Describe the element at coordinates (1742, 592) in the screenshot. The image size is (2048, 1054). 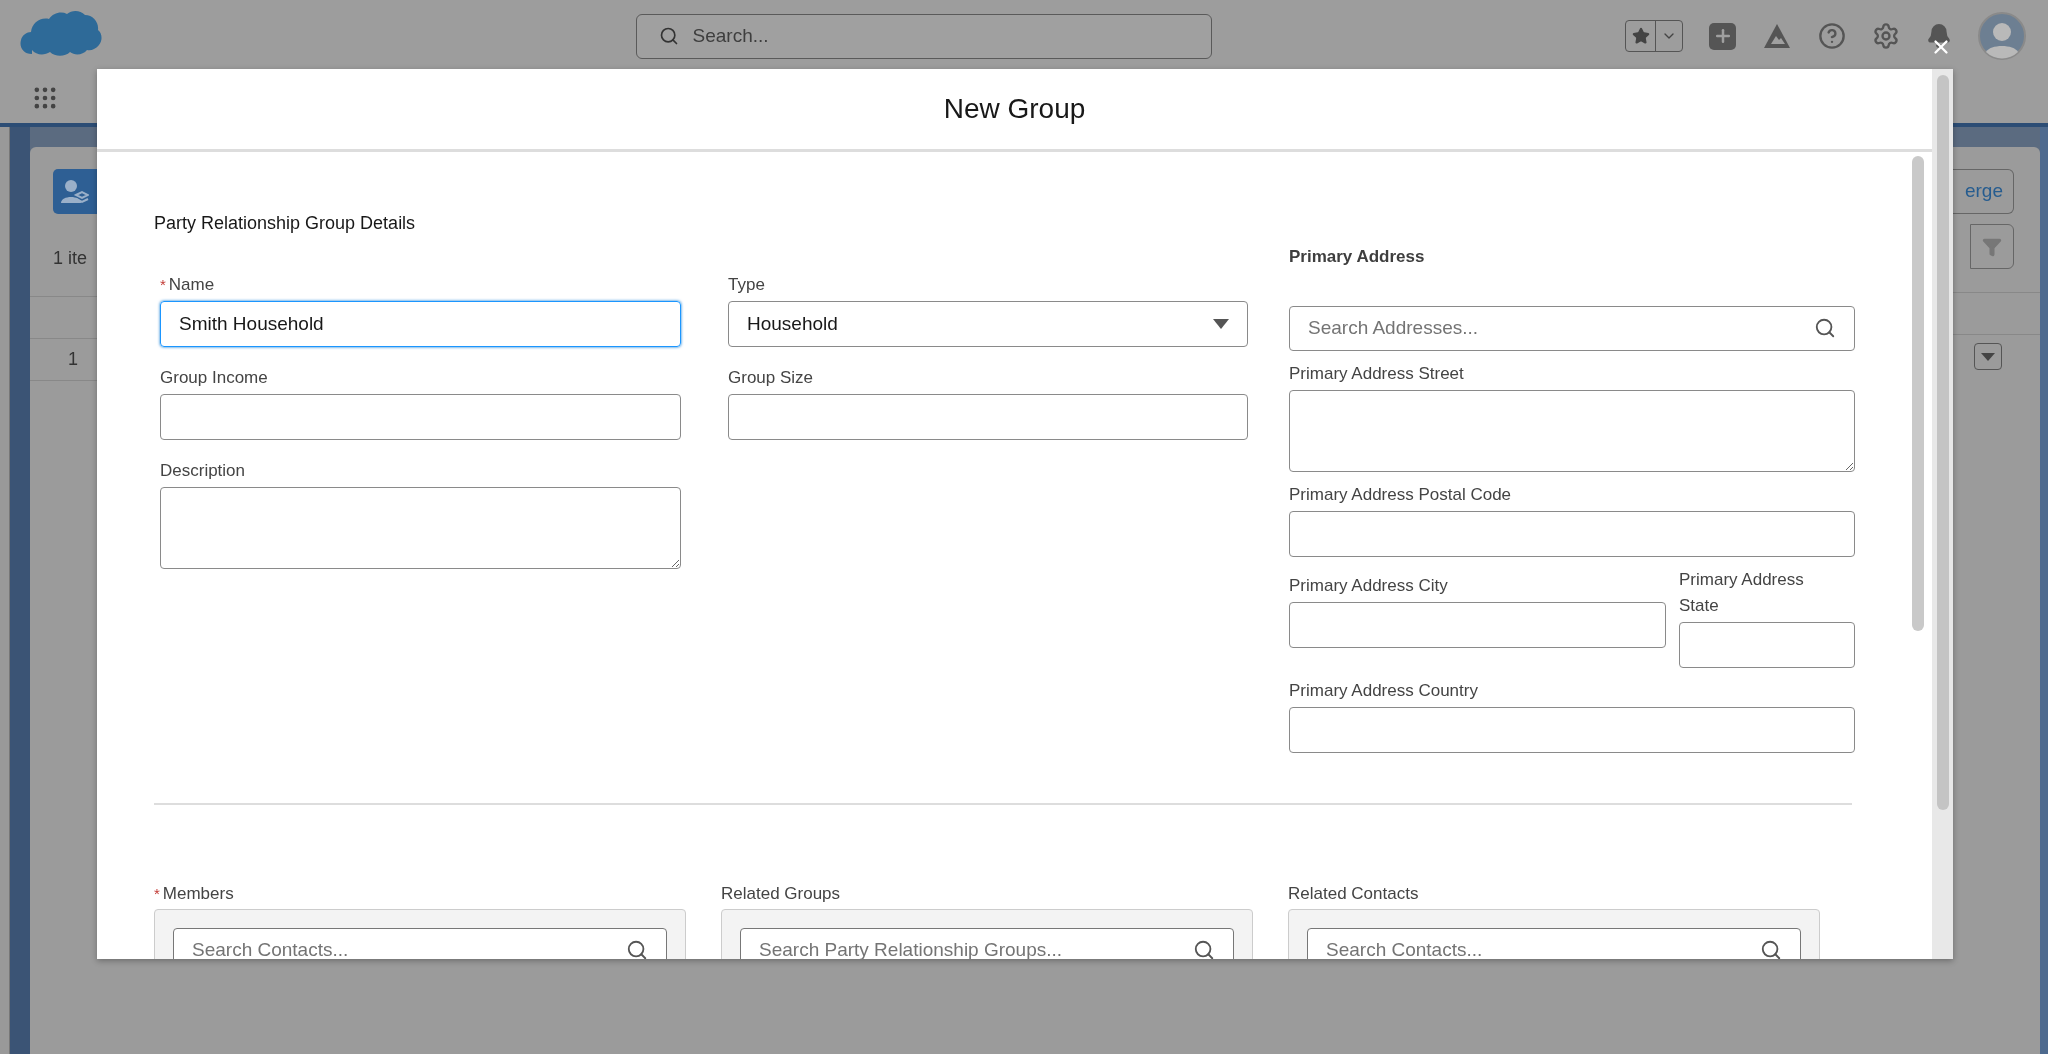
I see `field-label: Primary Address State` at that location.